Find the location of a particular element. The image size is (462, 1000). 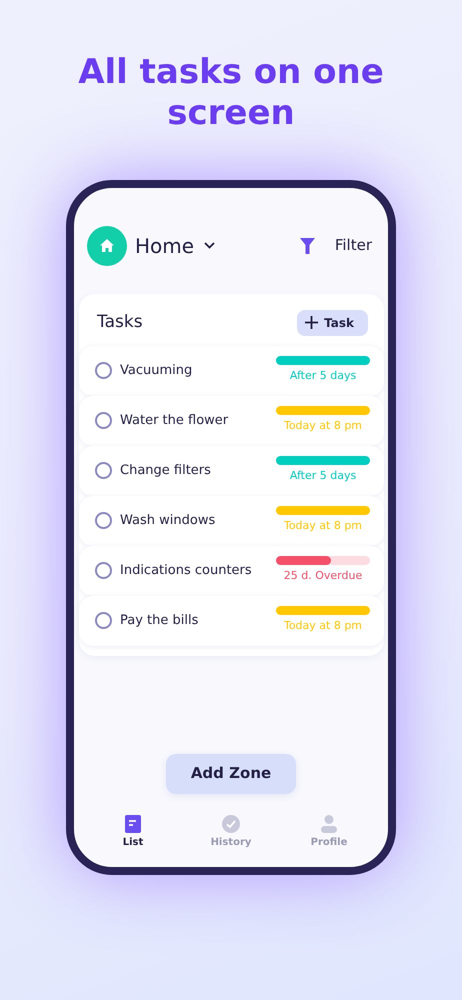

plus-icon is located at coordinates (311, 323).